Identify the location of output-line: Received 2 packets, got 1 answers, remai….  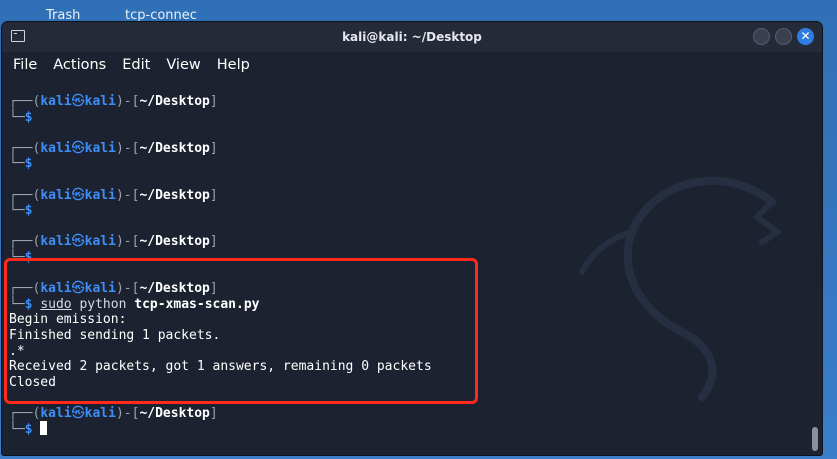
(220, 367).